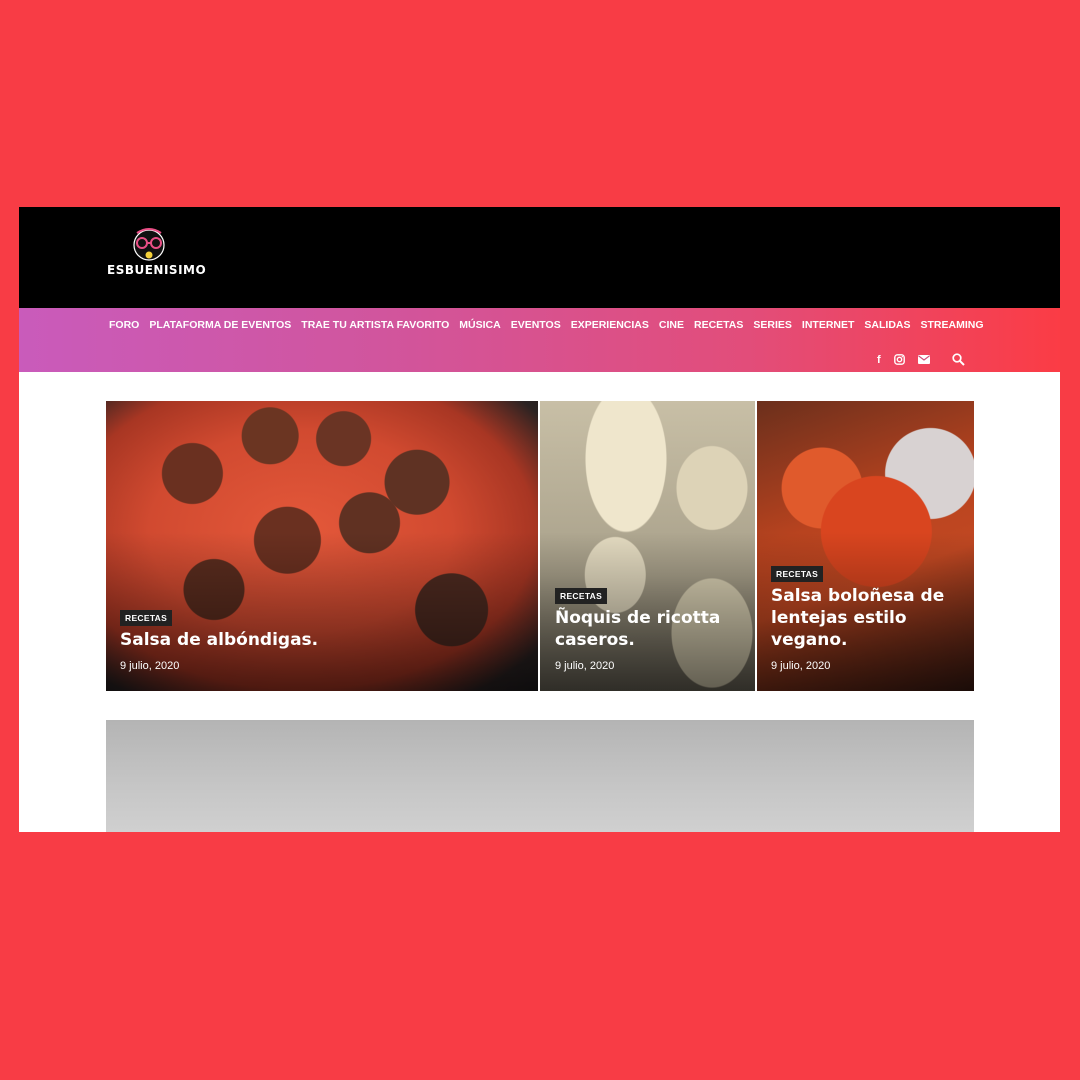 The height and width of the screenshot is (1080, 1080). What do you see at coordinates (124, 325) in the screenshot?
I see `nav-item-foro: FORO` at bounding box center [124, 325].